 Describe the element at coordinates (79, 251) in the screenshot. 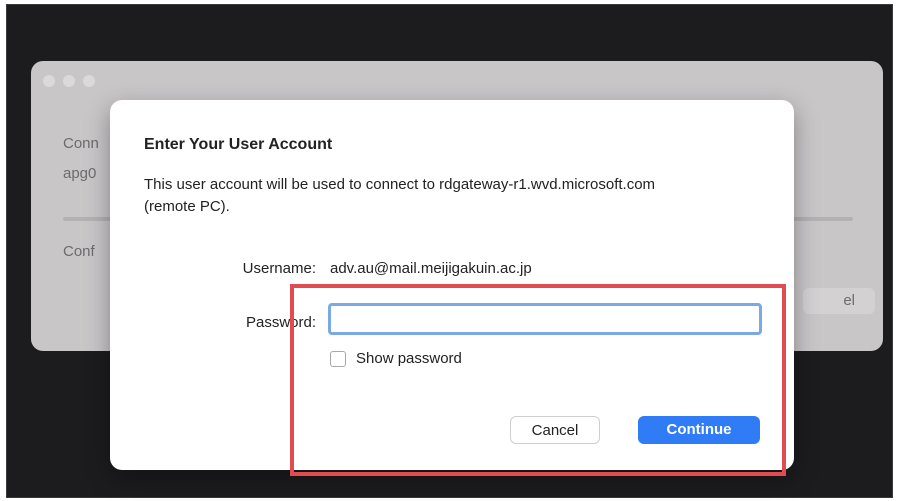

I see `background-text-3: Conf` at that location.